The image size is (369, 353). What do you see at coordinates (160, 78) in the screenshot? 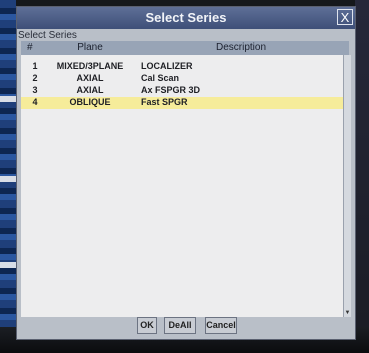
I see `series-description-cell: Cal Scan` at bounding box center [160, 78].